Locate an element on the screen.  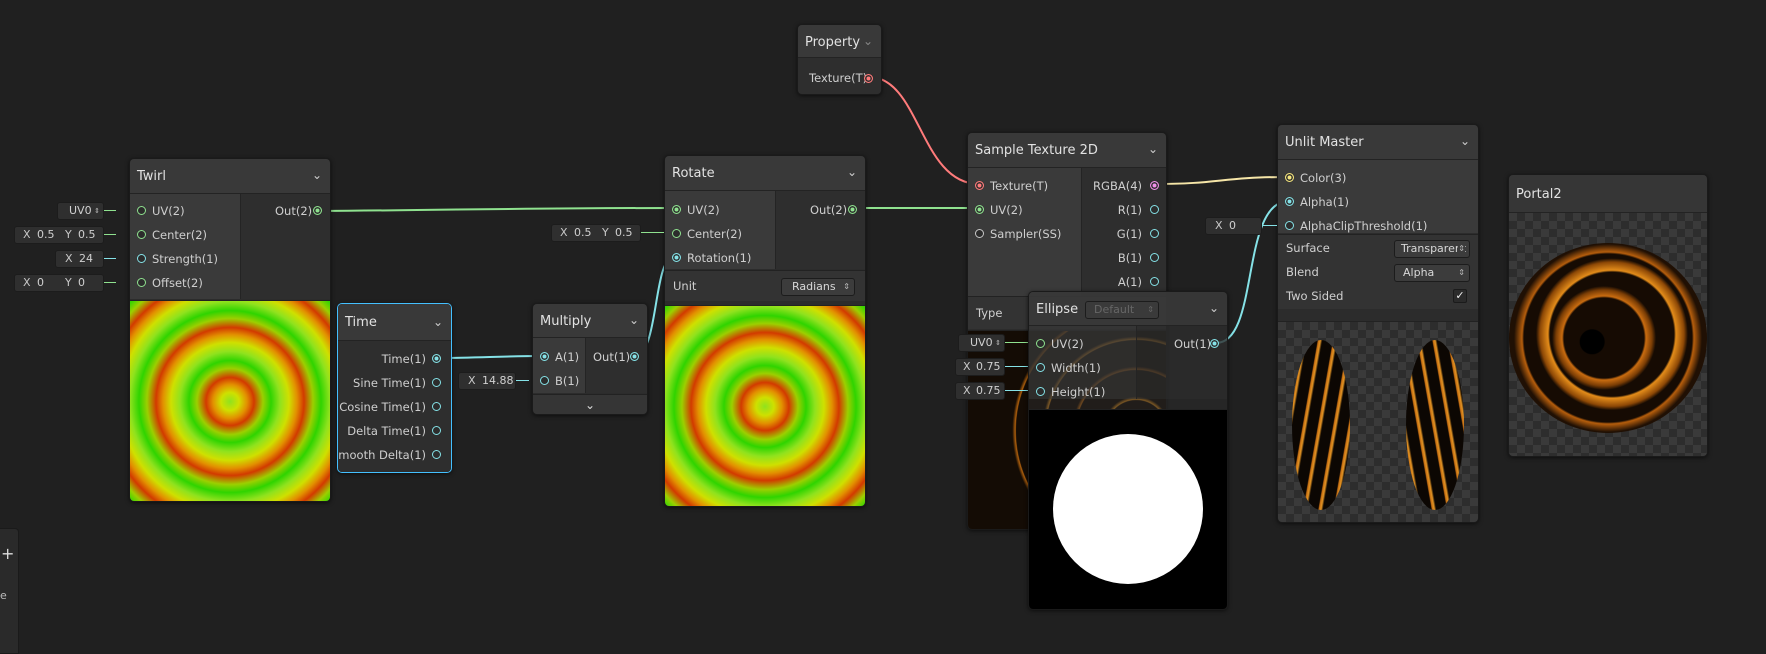
wire-property-sample is located at coordinates (924, 130).